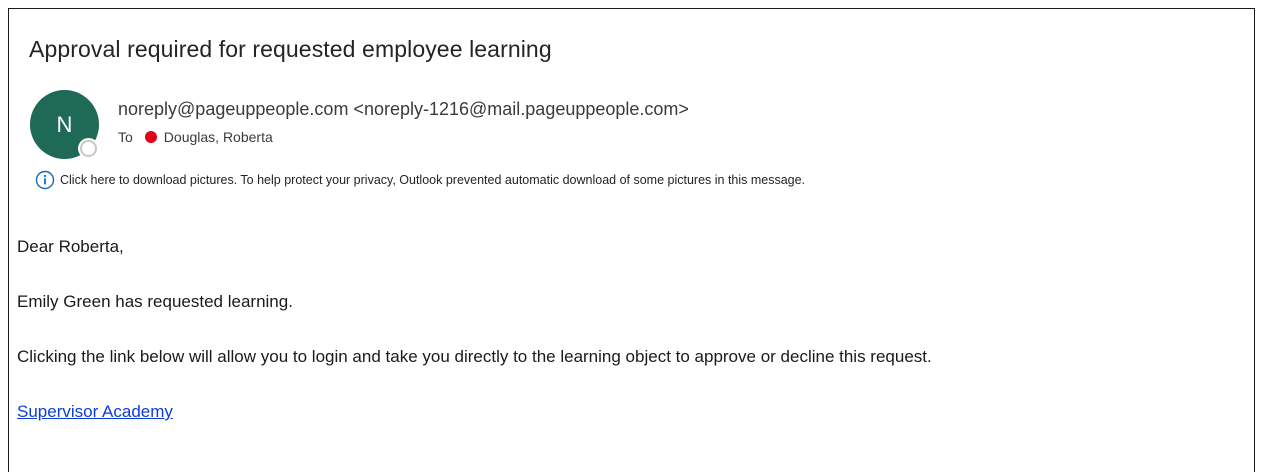 Image resolution: width=1264 pixels, height=472 pixels. Describe the element at coordinates (88, 148) in the screenshot. I see `presence-status-icon` at that location.